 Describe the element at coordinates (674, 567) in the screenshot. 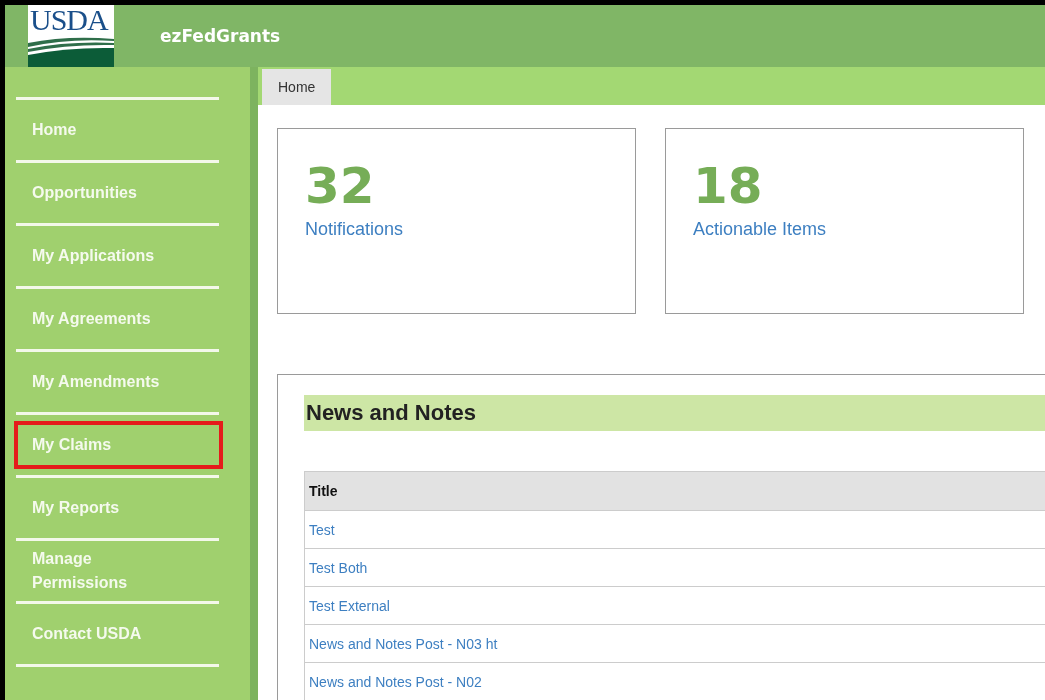

I see `news-link: Test Both` at that location.